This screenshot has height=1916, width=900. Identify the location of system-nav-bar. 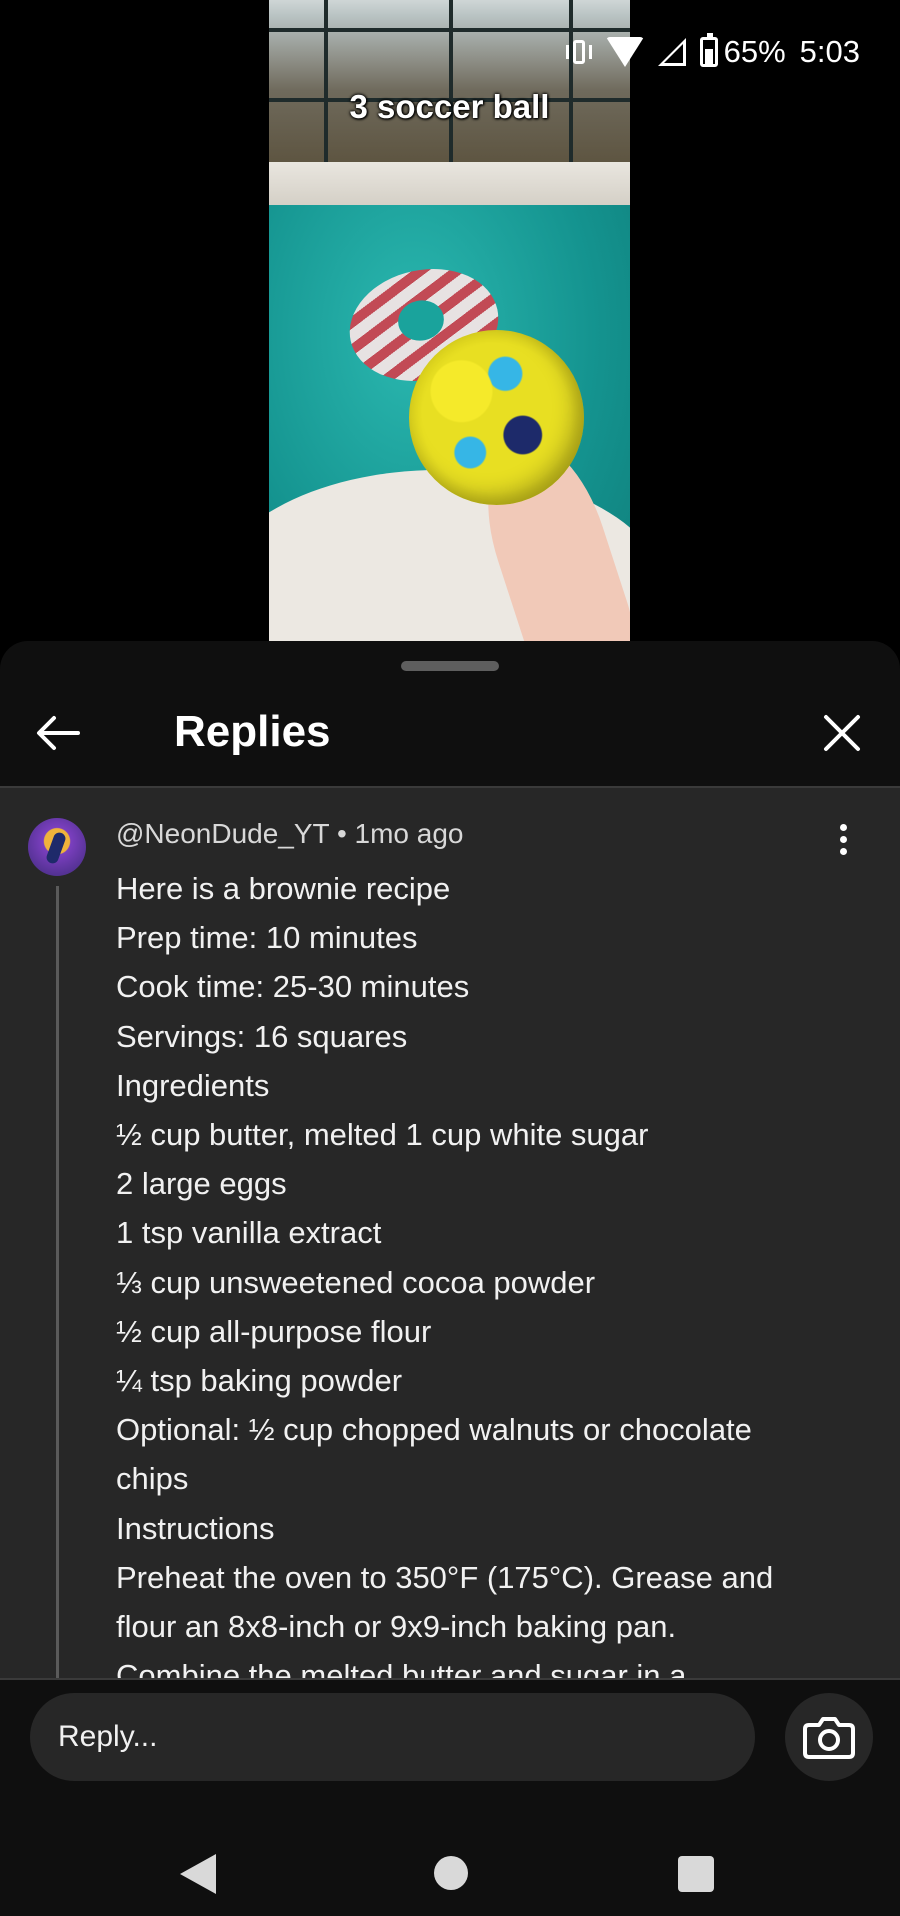
(450, 1868).